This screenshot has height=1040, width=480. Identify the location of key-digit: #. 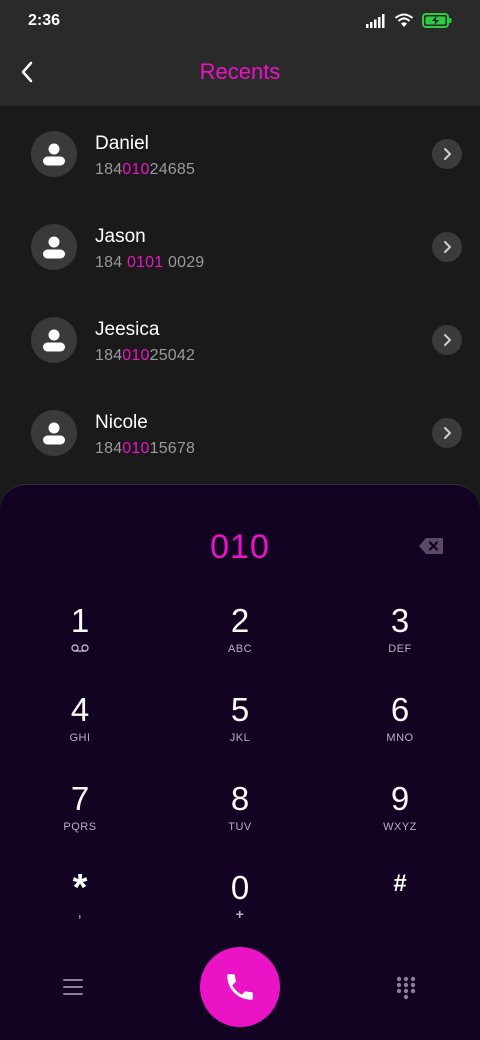
(400, 883).